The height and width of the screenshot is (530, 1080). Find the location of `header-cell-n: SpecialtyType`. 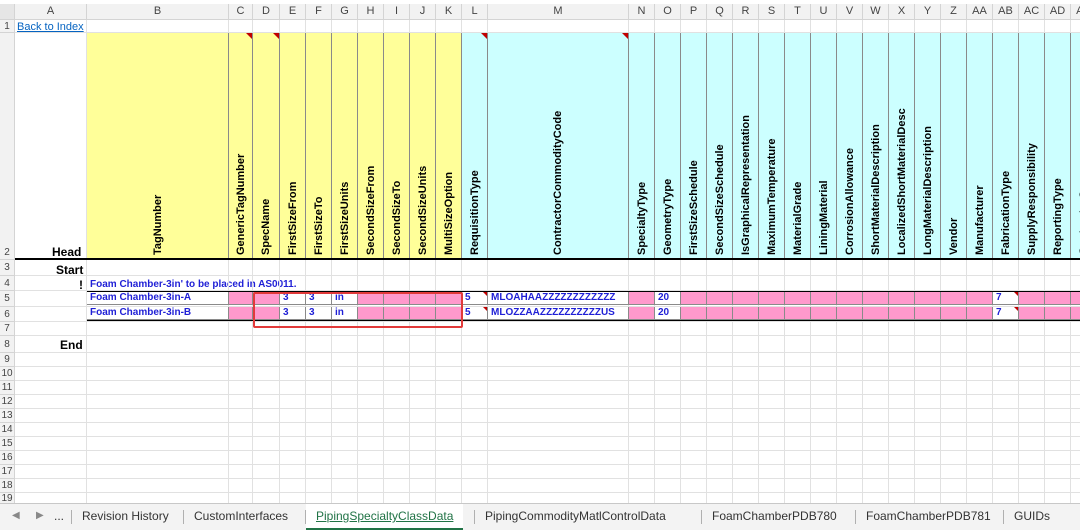

header-cell-n: SpecialtyType is located at coordinates (642, 146).